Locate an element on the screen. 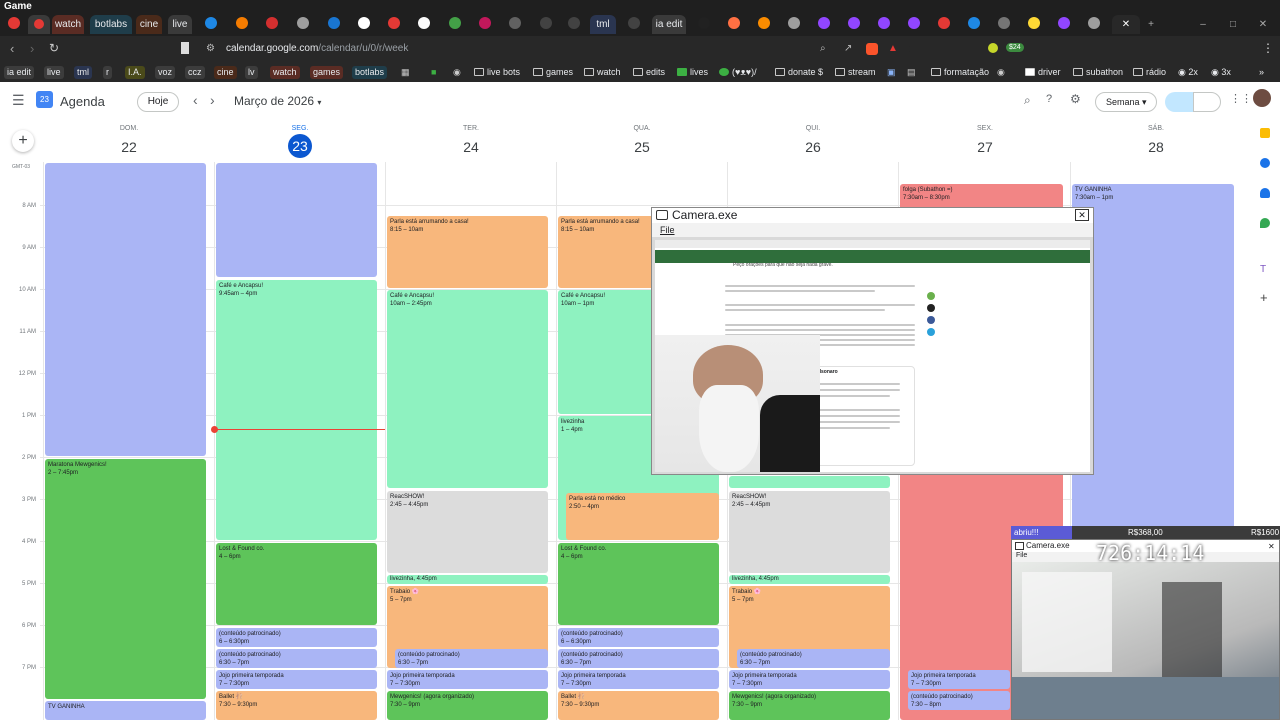 Image resolution: width=1280 pixels, height=720 pixels. tasks-icon is located at coordinates (1265, 163).